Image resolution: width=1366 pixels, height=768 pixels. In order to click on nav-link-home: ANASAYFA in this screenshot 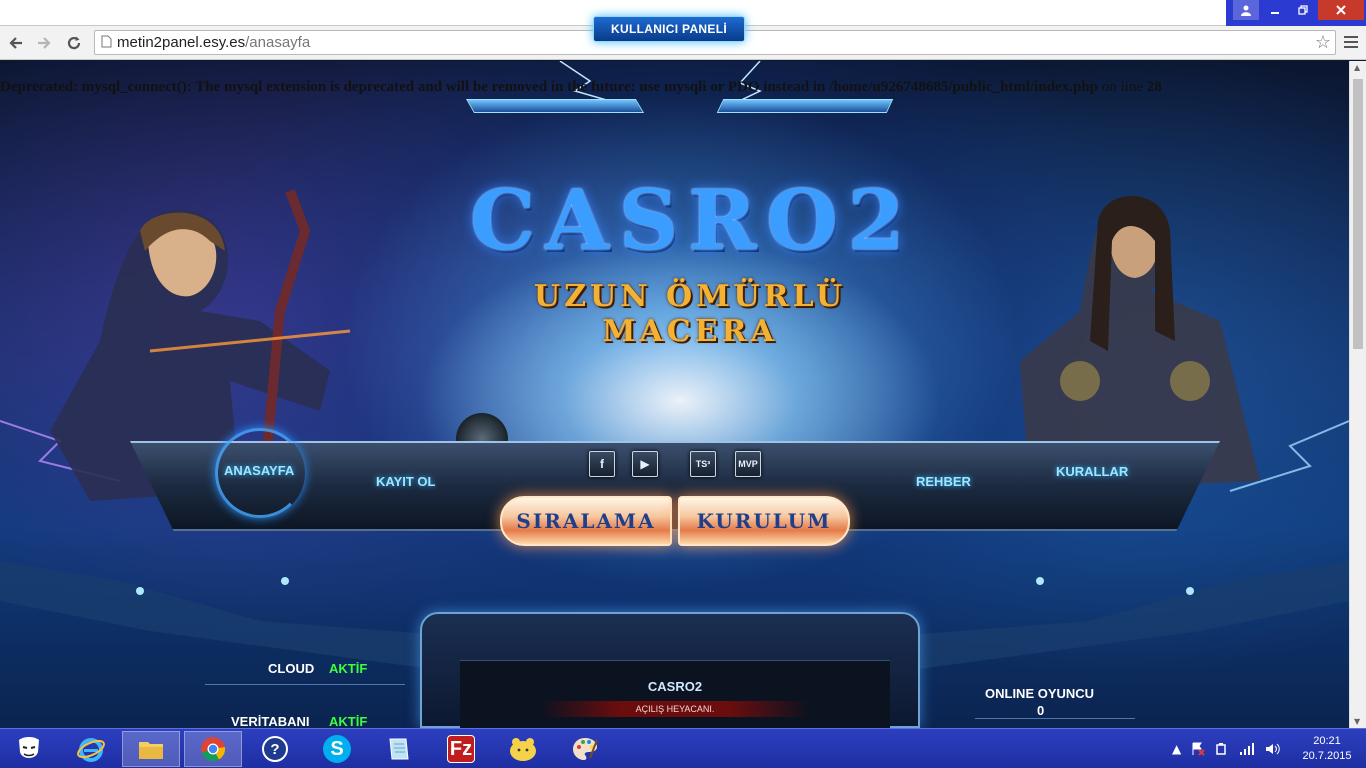, I will do `click(259, 470)`.